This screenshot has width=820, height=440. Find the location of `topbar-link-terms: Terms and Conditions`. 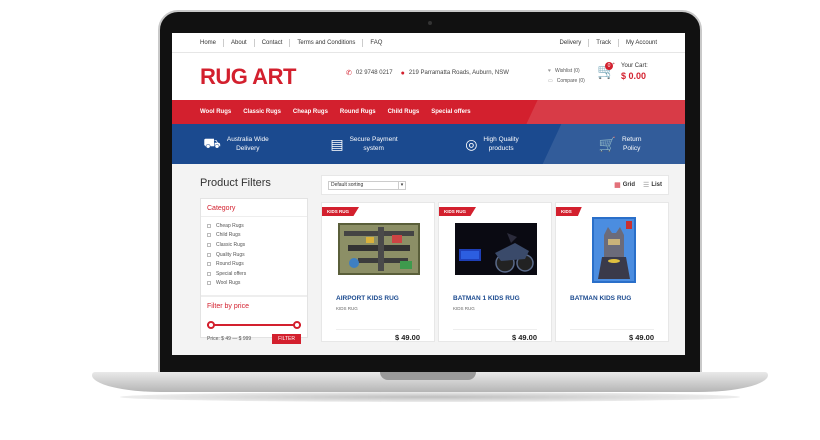

topbar-link-terms: Terms and Conditions is located at coordinates (327, 42).